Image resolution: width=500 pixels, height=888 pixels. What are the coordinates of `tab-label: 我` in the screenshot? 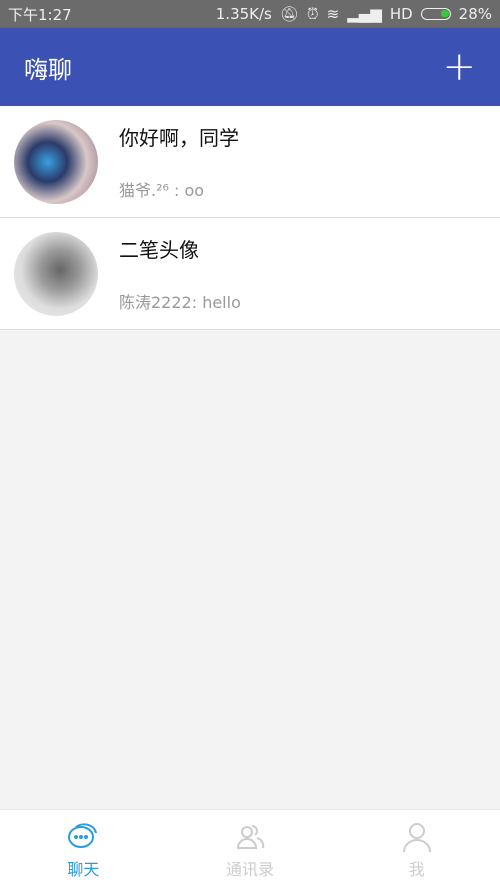 It's located at (416, 869).